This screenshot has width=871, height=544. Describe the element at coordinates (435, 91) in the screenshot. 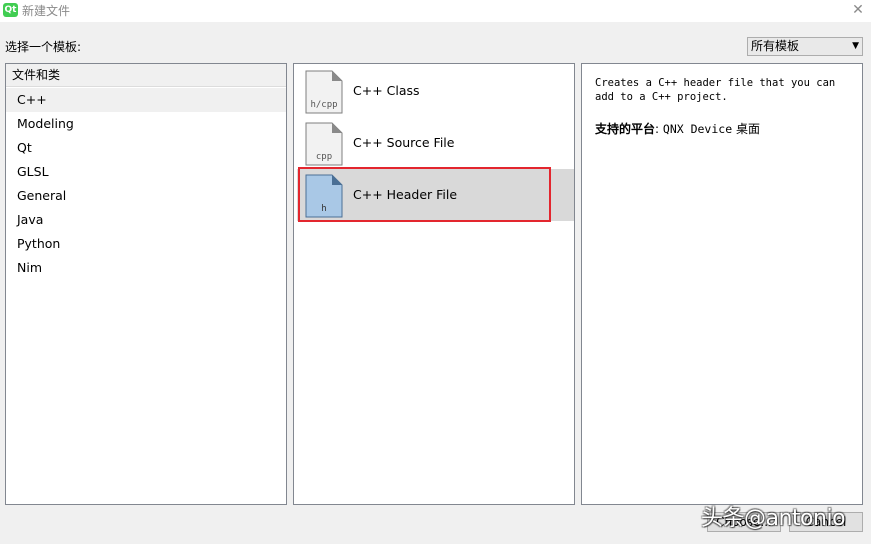

I see `template-item-cpp-class: h/cpp C++ Class` at that location.